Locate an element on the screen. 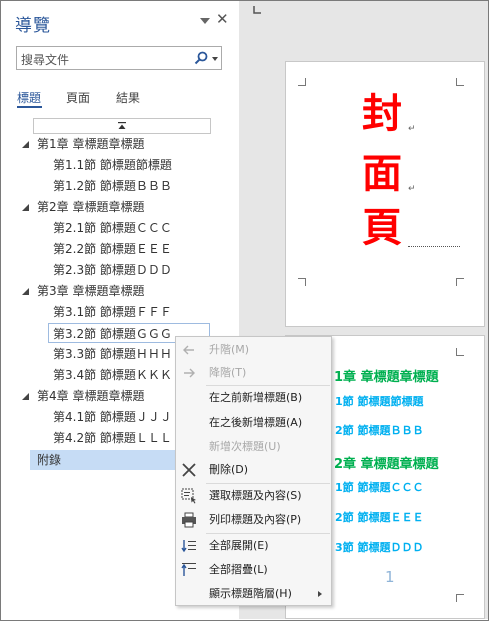 Image resolution: width=489 pixels, height=621 pixels. menu-item-label: 新增次標題(U) is located at coordinates (245, 446).